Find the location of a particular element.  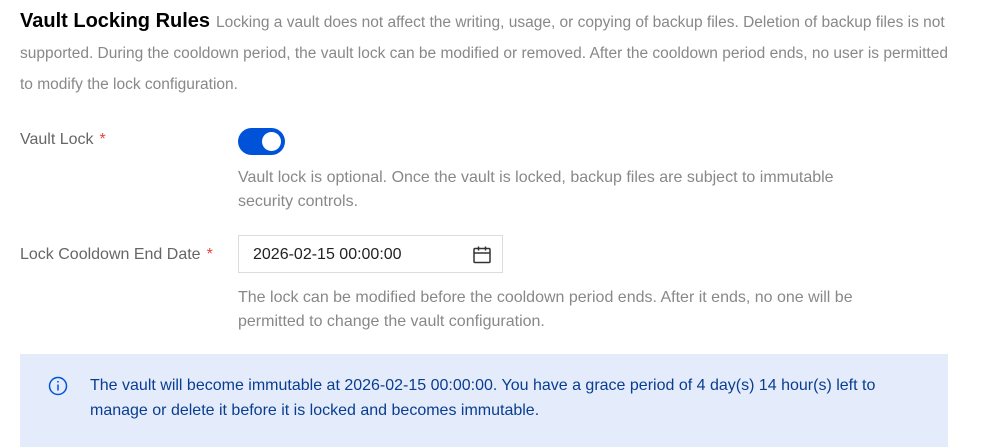

cooldown-end-date-label: Lock Cooldown End Date * is located at coordinates (116, 255).